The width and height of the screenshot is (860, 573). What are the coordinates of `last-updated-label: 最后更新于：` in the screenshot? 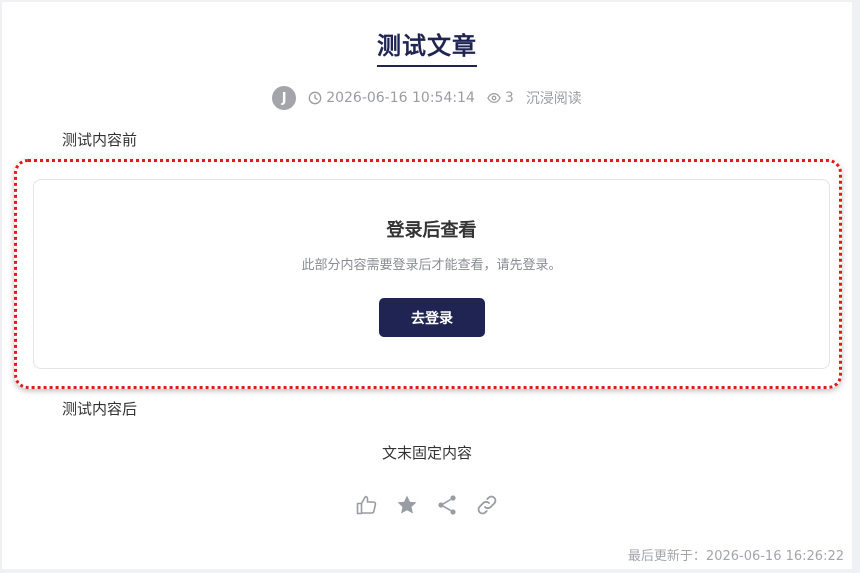 It's located at (666, 556).